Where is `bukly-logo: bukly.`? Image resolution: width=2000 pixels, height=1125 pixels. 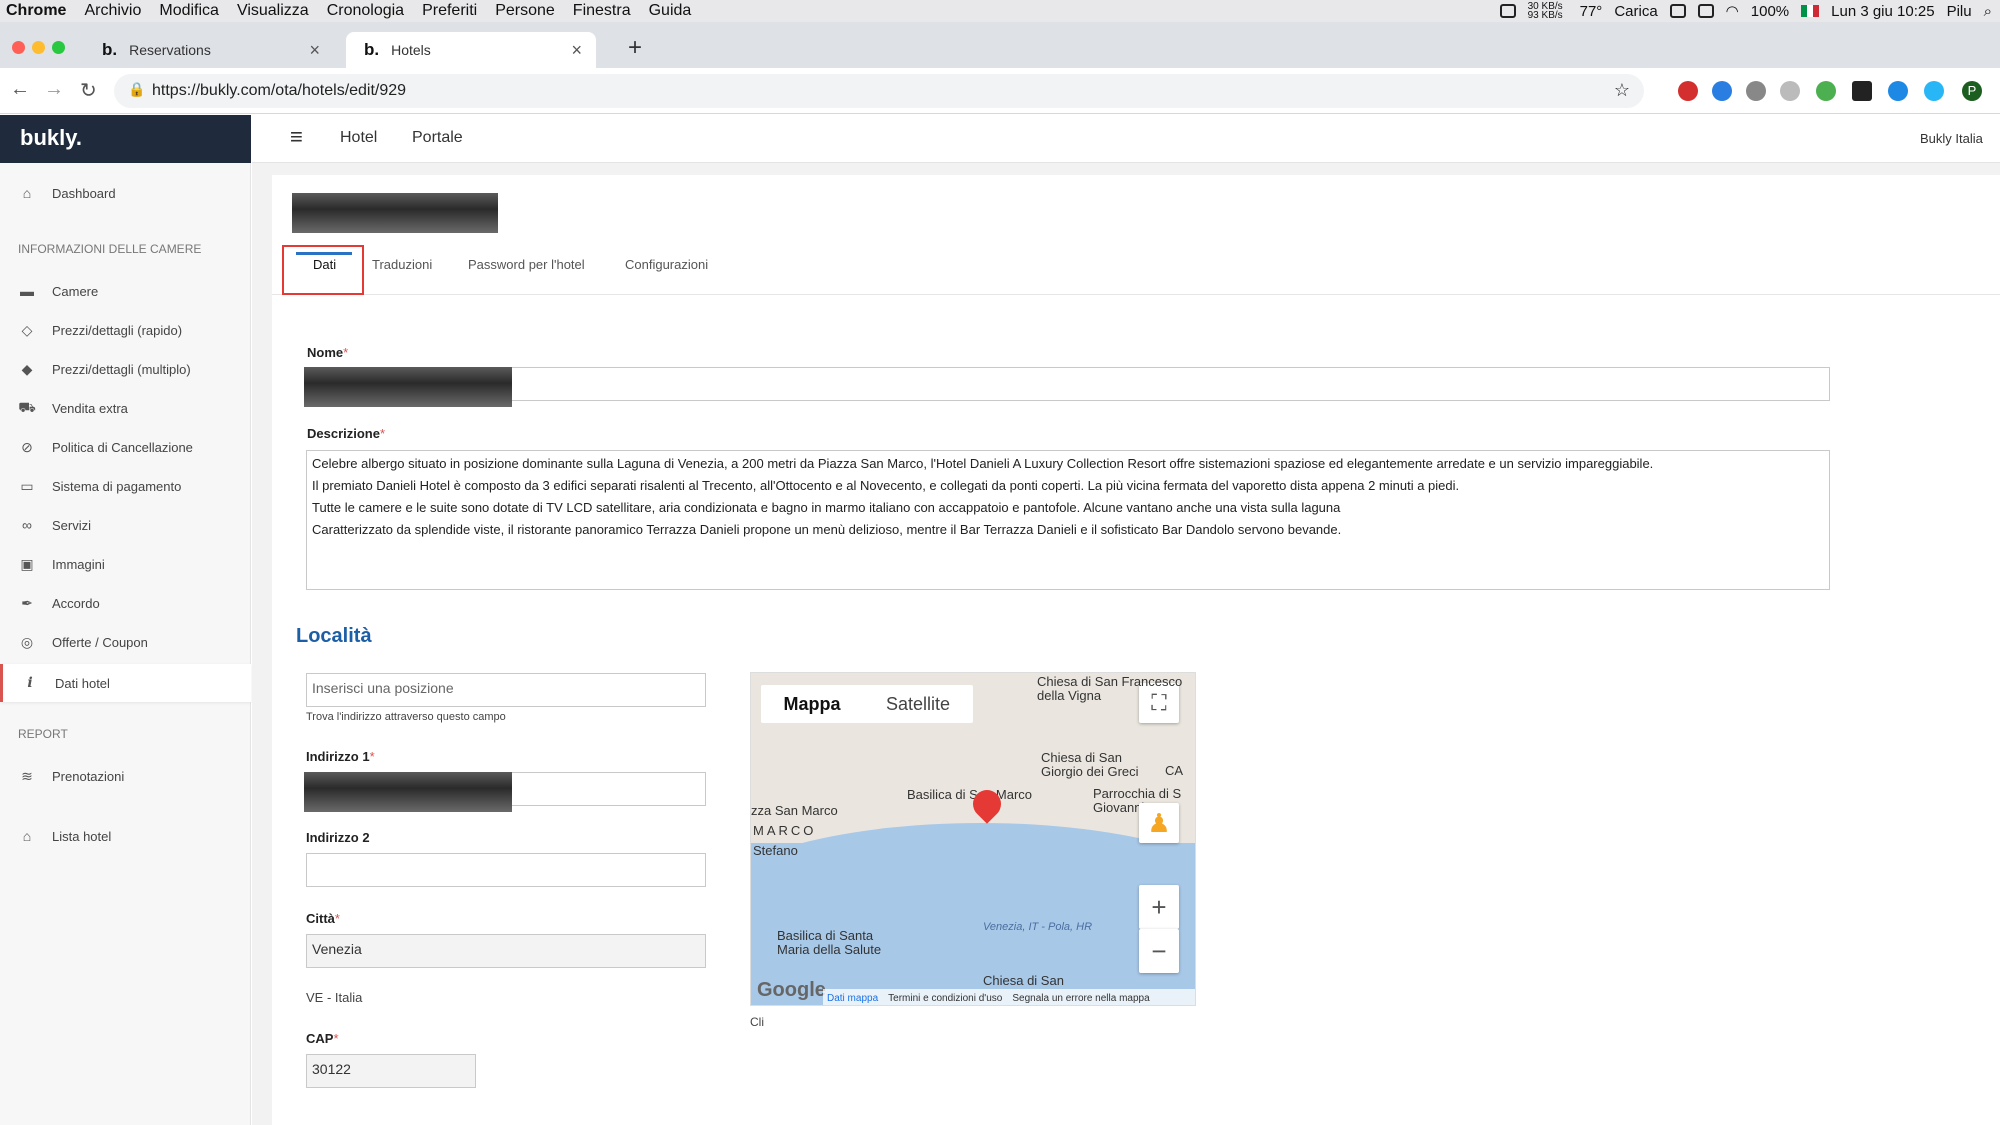
bukly-logo: bukly. is located at coordinates (125, 139).